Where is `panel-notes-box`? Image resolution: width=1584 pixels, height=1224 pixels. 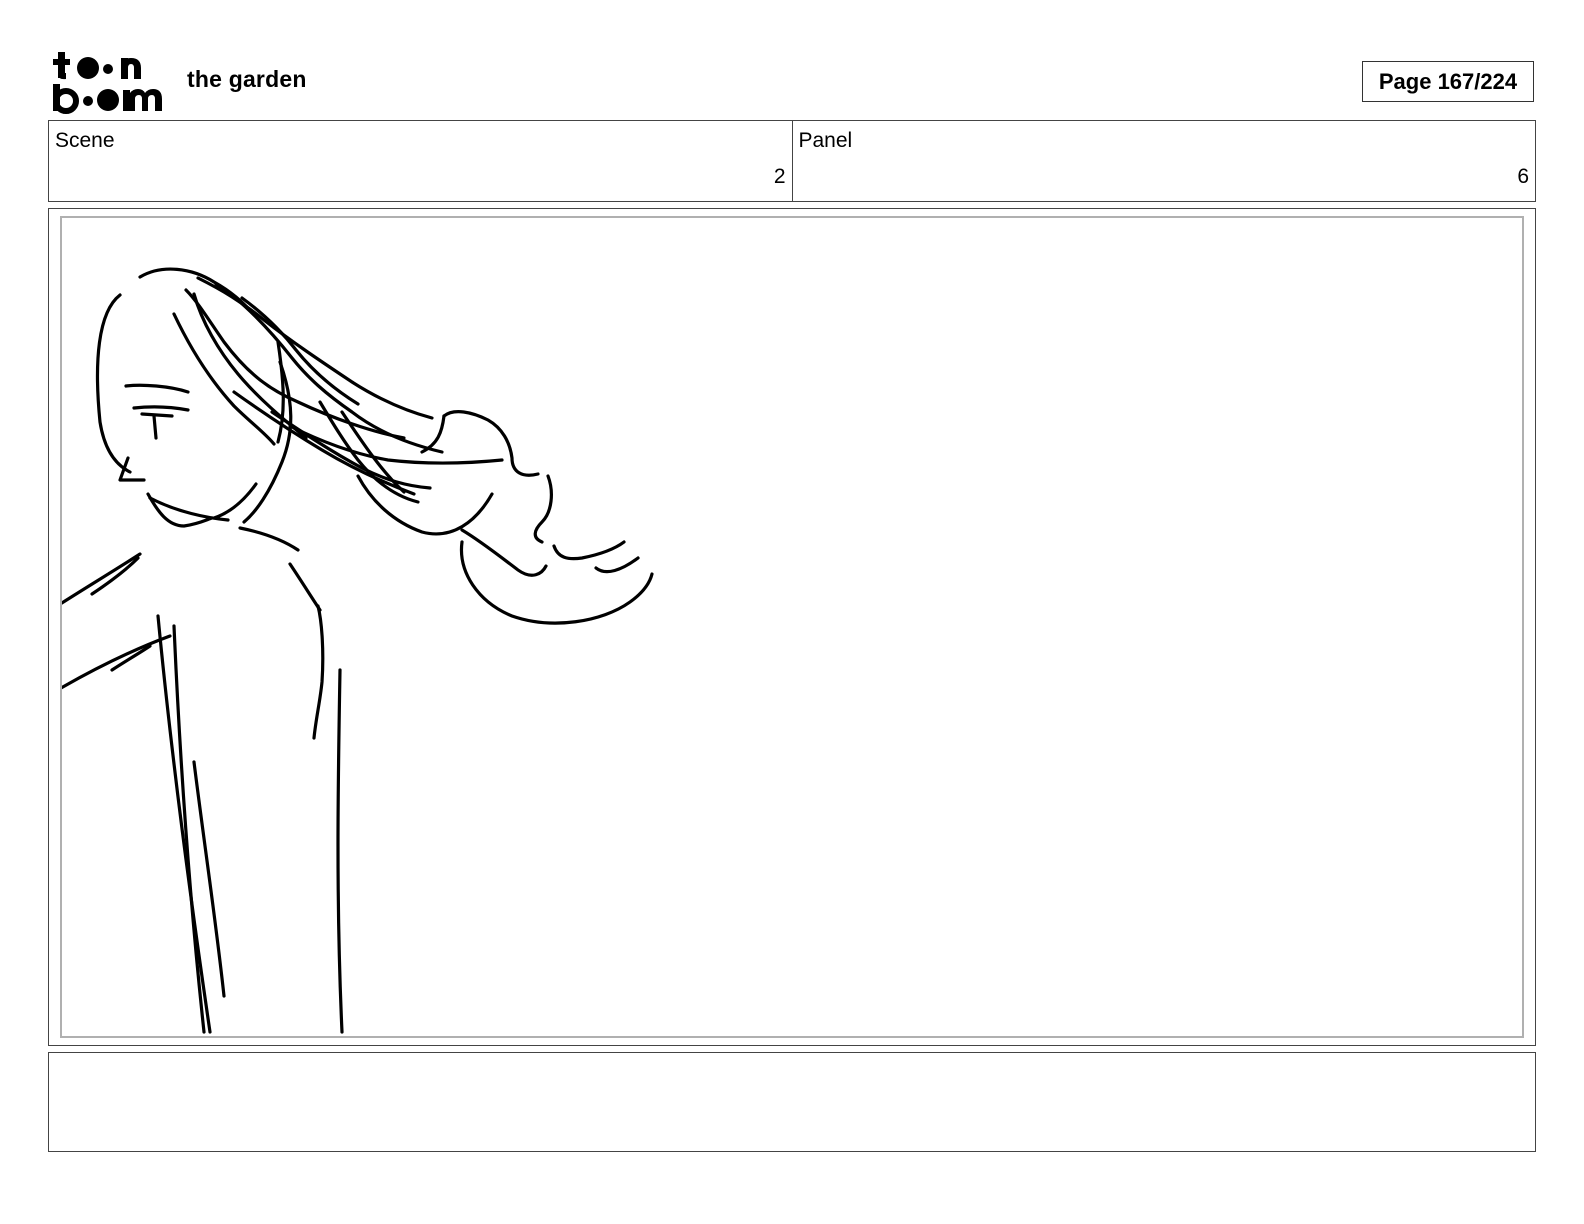 panel-notes-box is located at coordinates (792, 1102).